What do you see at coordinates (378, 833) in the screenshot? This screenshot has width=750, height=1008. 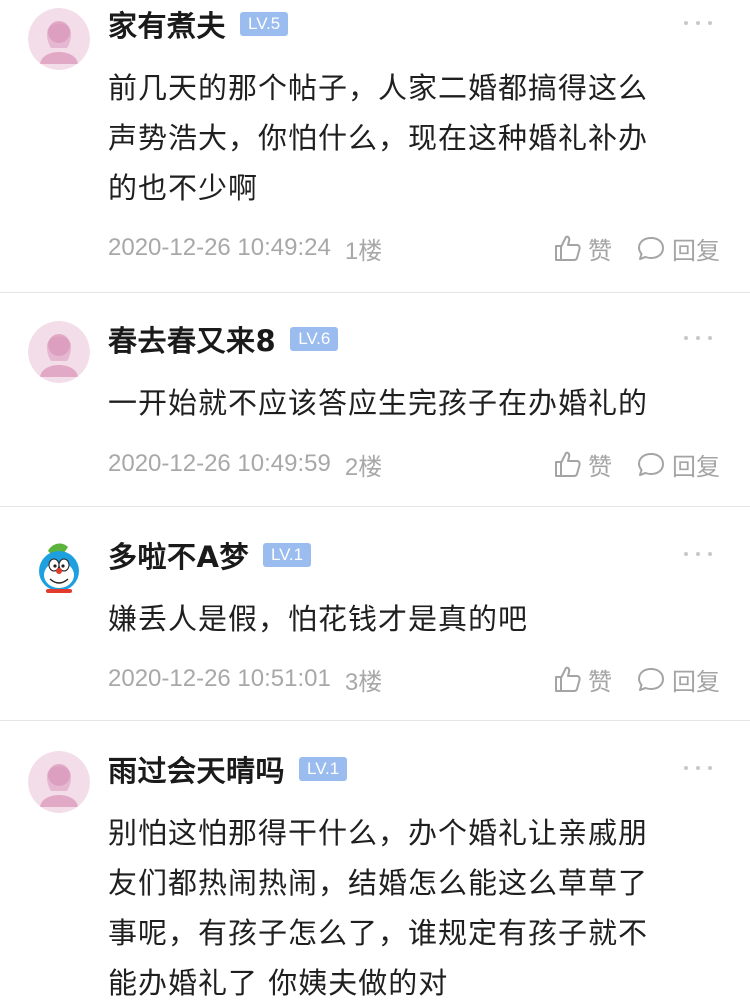 I see `comment-line: 别怕这怕那得干什么，办个婚礼让亲戚朋` at bounding box center [378, 833].